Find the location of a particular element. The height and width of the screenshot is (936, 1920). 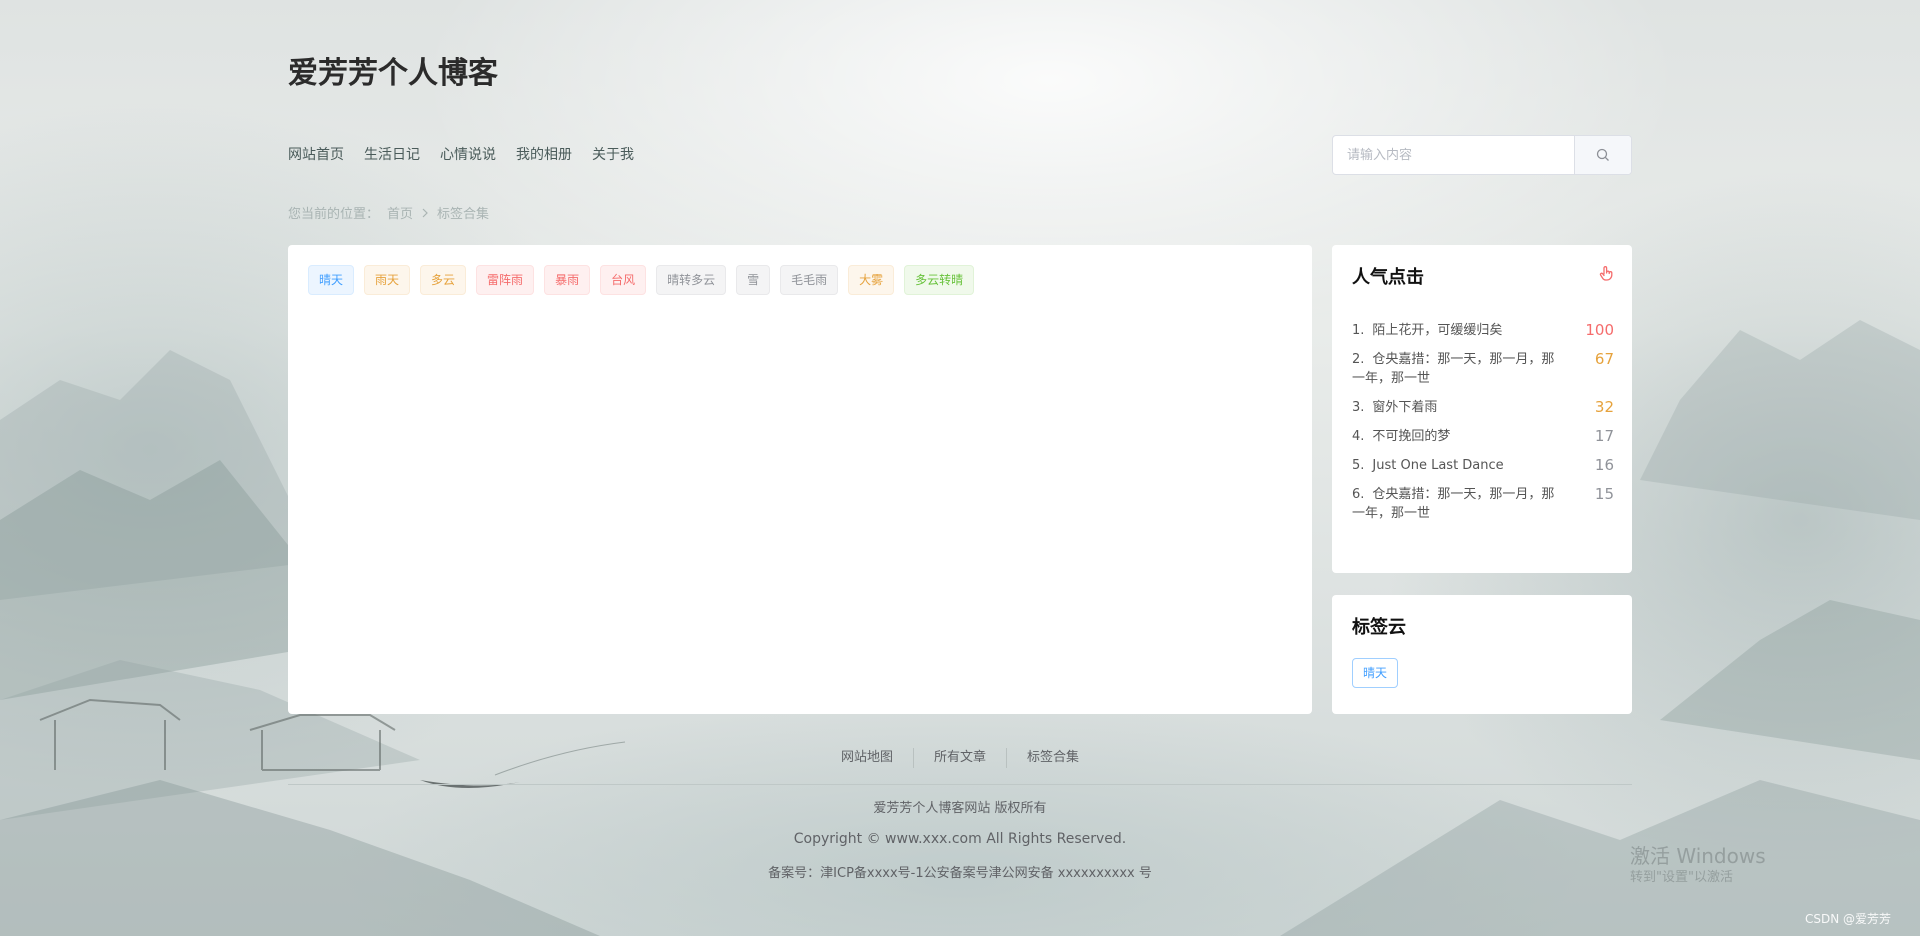

csdn-watermark: CSDN @爱芳芳 is located at coordinates (1848, 919).